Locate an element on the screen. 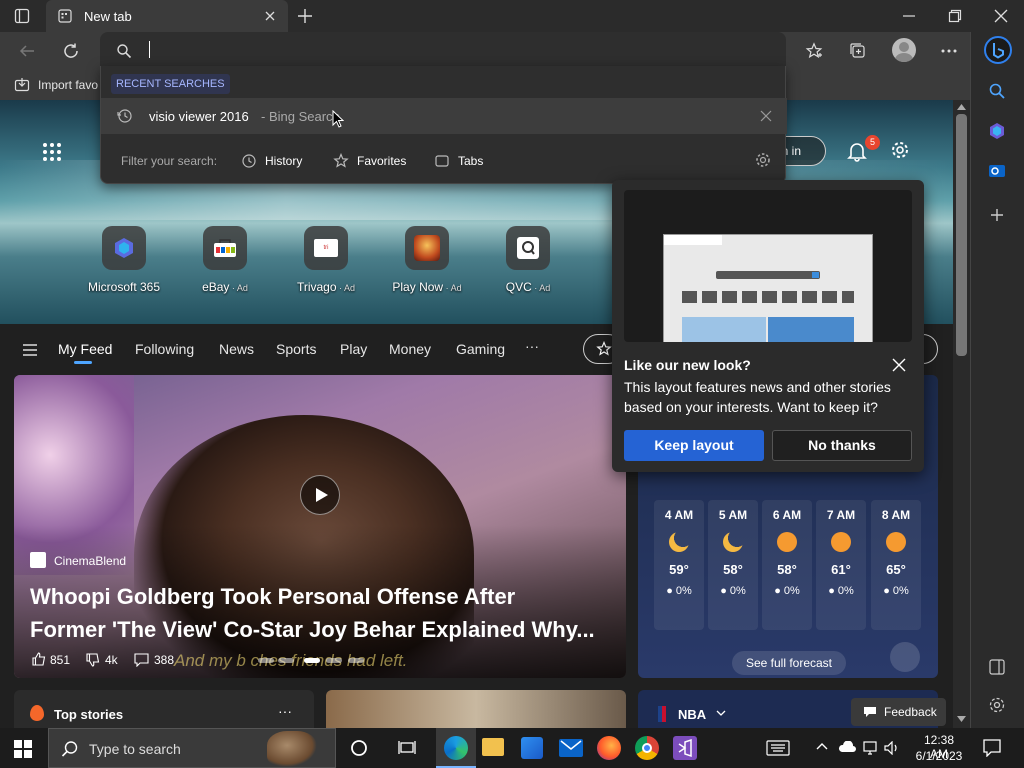 The width and height of the screenshot is (1024, 768). collections-icon is located at coordinates (858, 51).